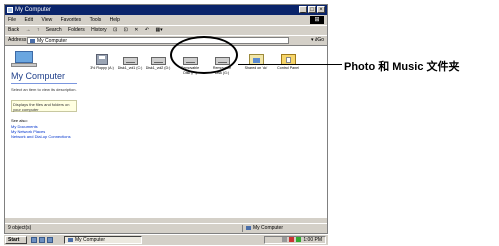  What do you see at coordinates (256, 62) in the screenshot?
I see `network-share-item: Shared on 'dc'` at bounding box center [256, 62].